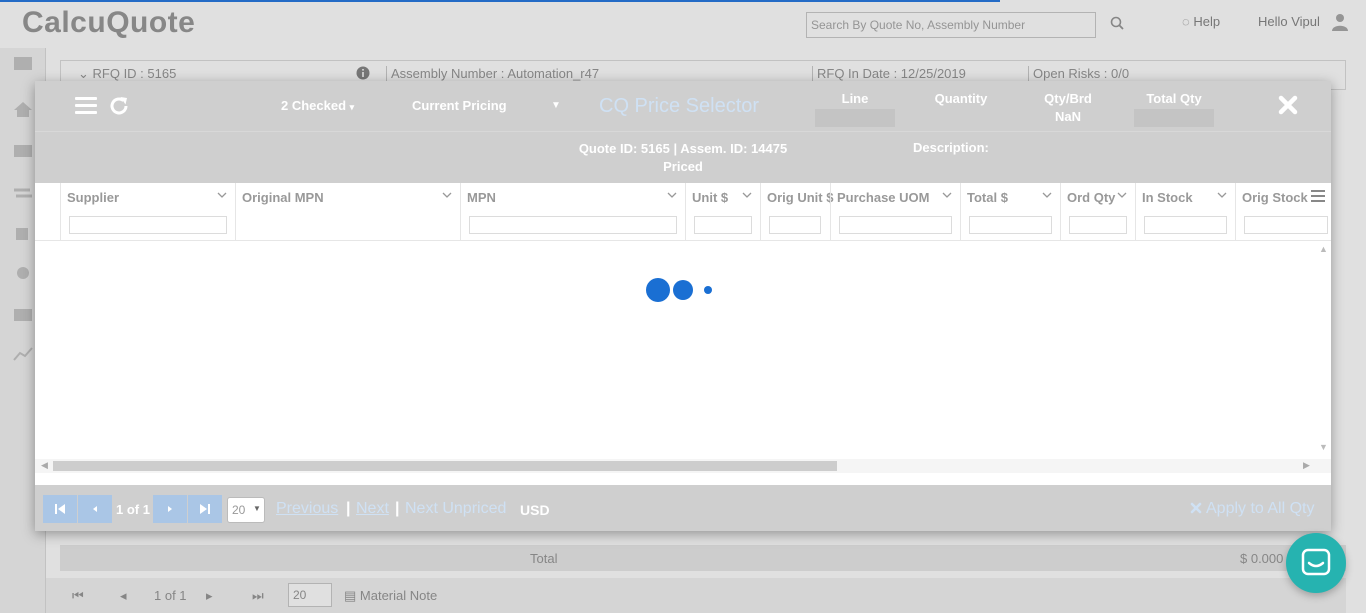 The width and height of the screenshot is (1366, 613). Describe the element at coordinates (307, 509) in the screenshot. I see `previous-link: Previous` at that location.